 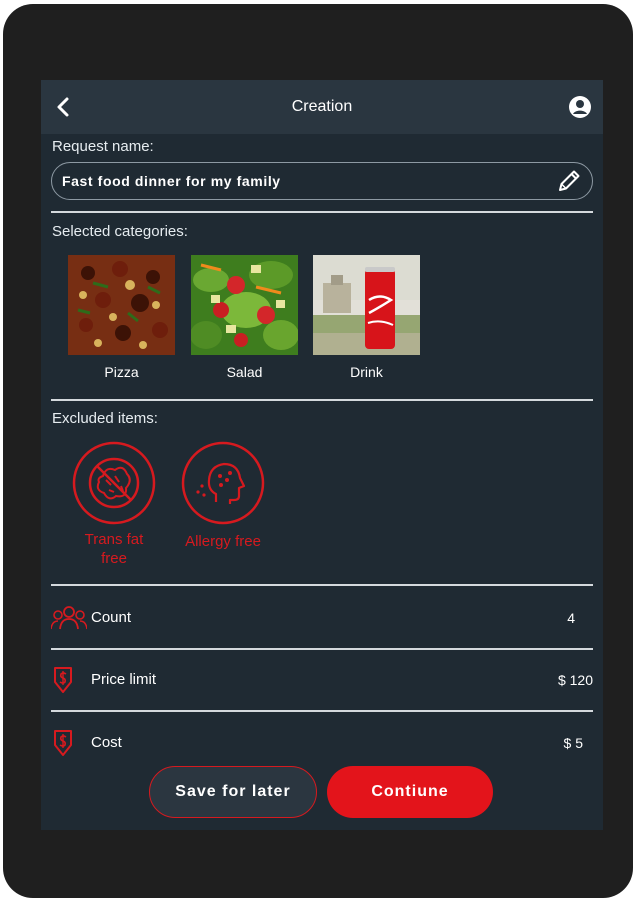 I want to click on excluded-label: Allergy free, so click(x=223, y=541).